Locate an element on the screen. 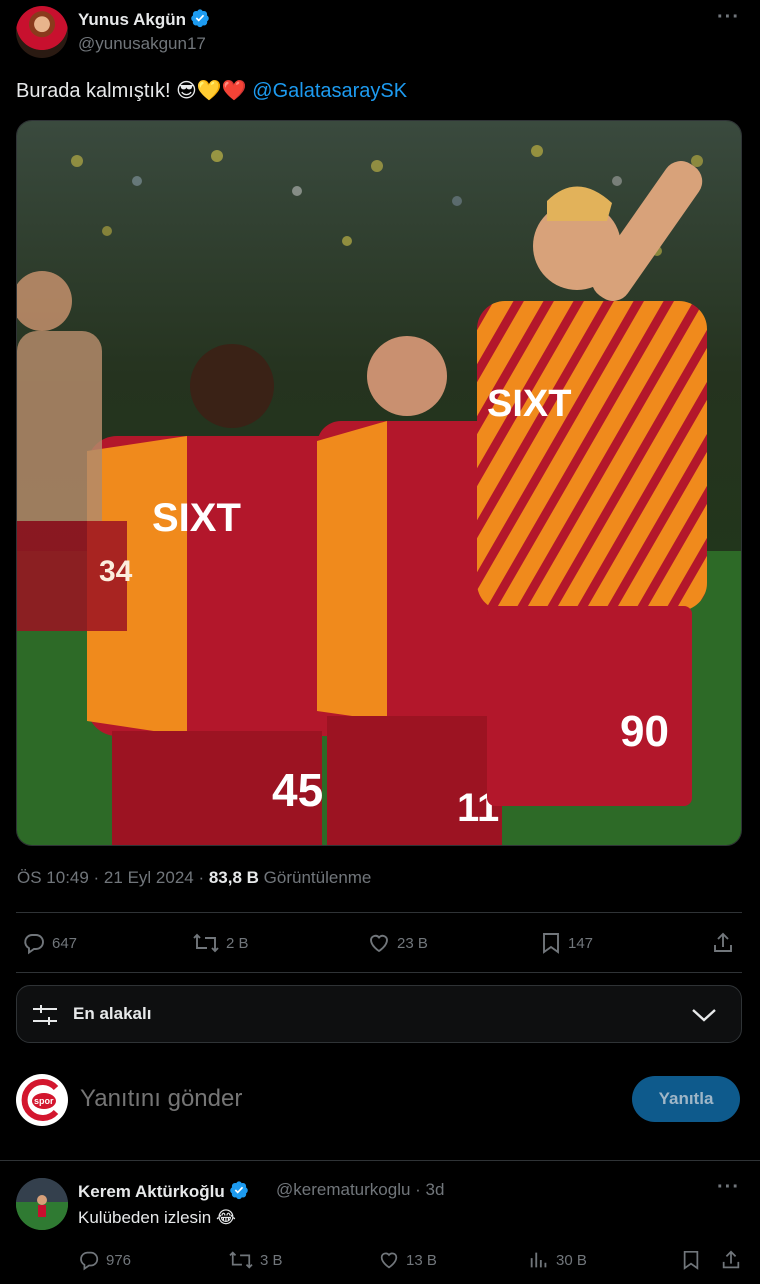  reply-views-action: 30 B is located at coordinates (557, 1260).